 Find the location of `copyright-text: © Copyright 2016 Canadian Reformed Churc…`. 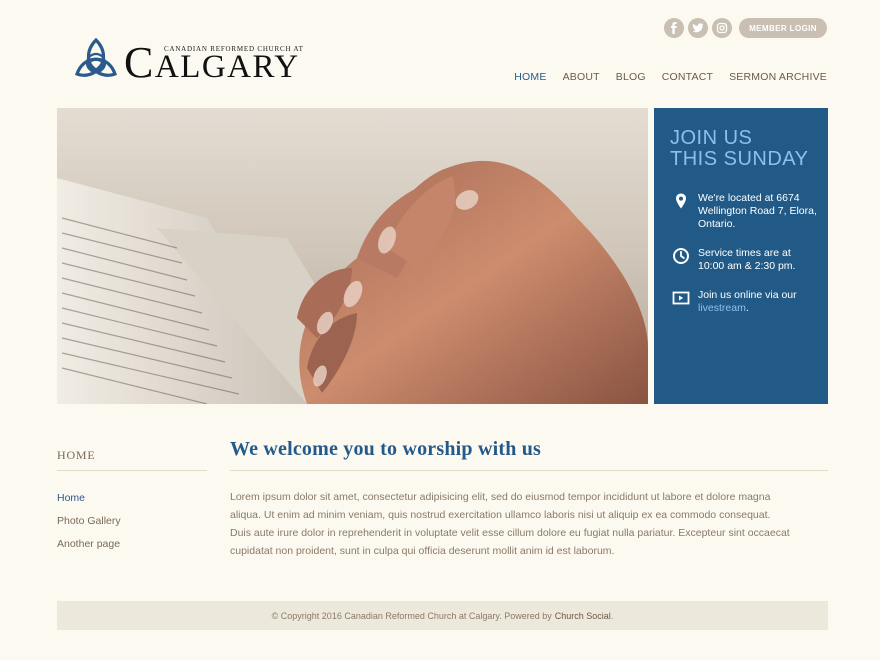

copyright-text: © Copyright 2016 Canadian Reformed Churc… is located at coordinates (411, 615).